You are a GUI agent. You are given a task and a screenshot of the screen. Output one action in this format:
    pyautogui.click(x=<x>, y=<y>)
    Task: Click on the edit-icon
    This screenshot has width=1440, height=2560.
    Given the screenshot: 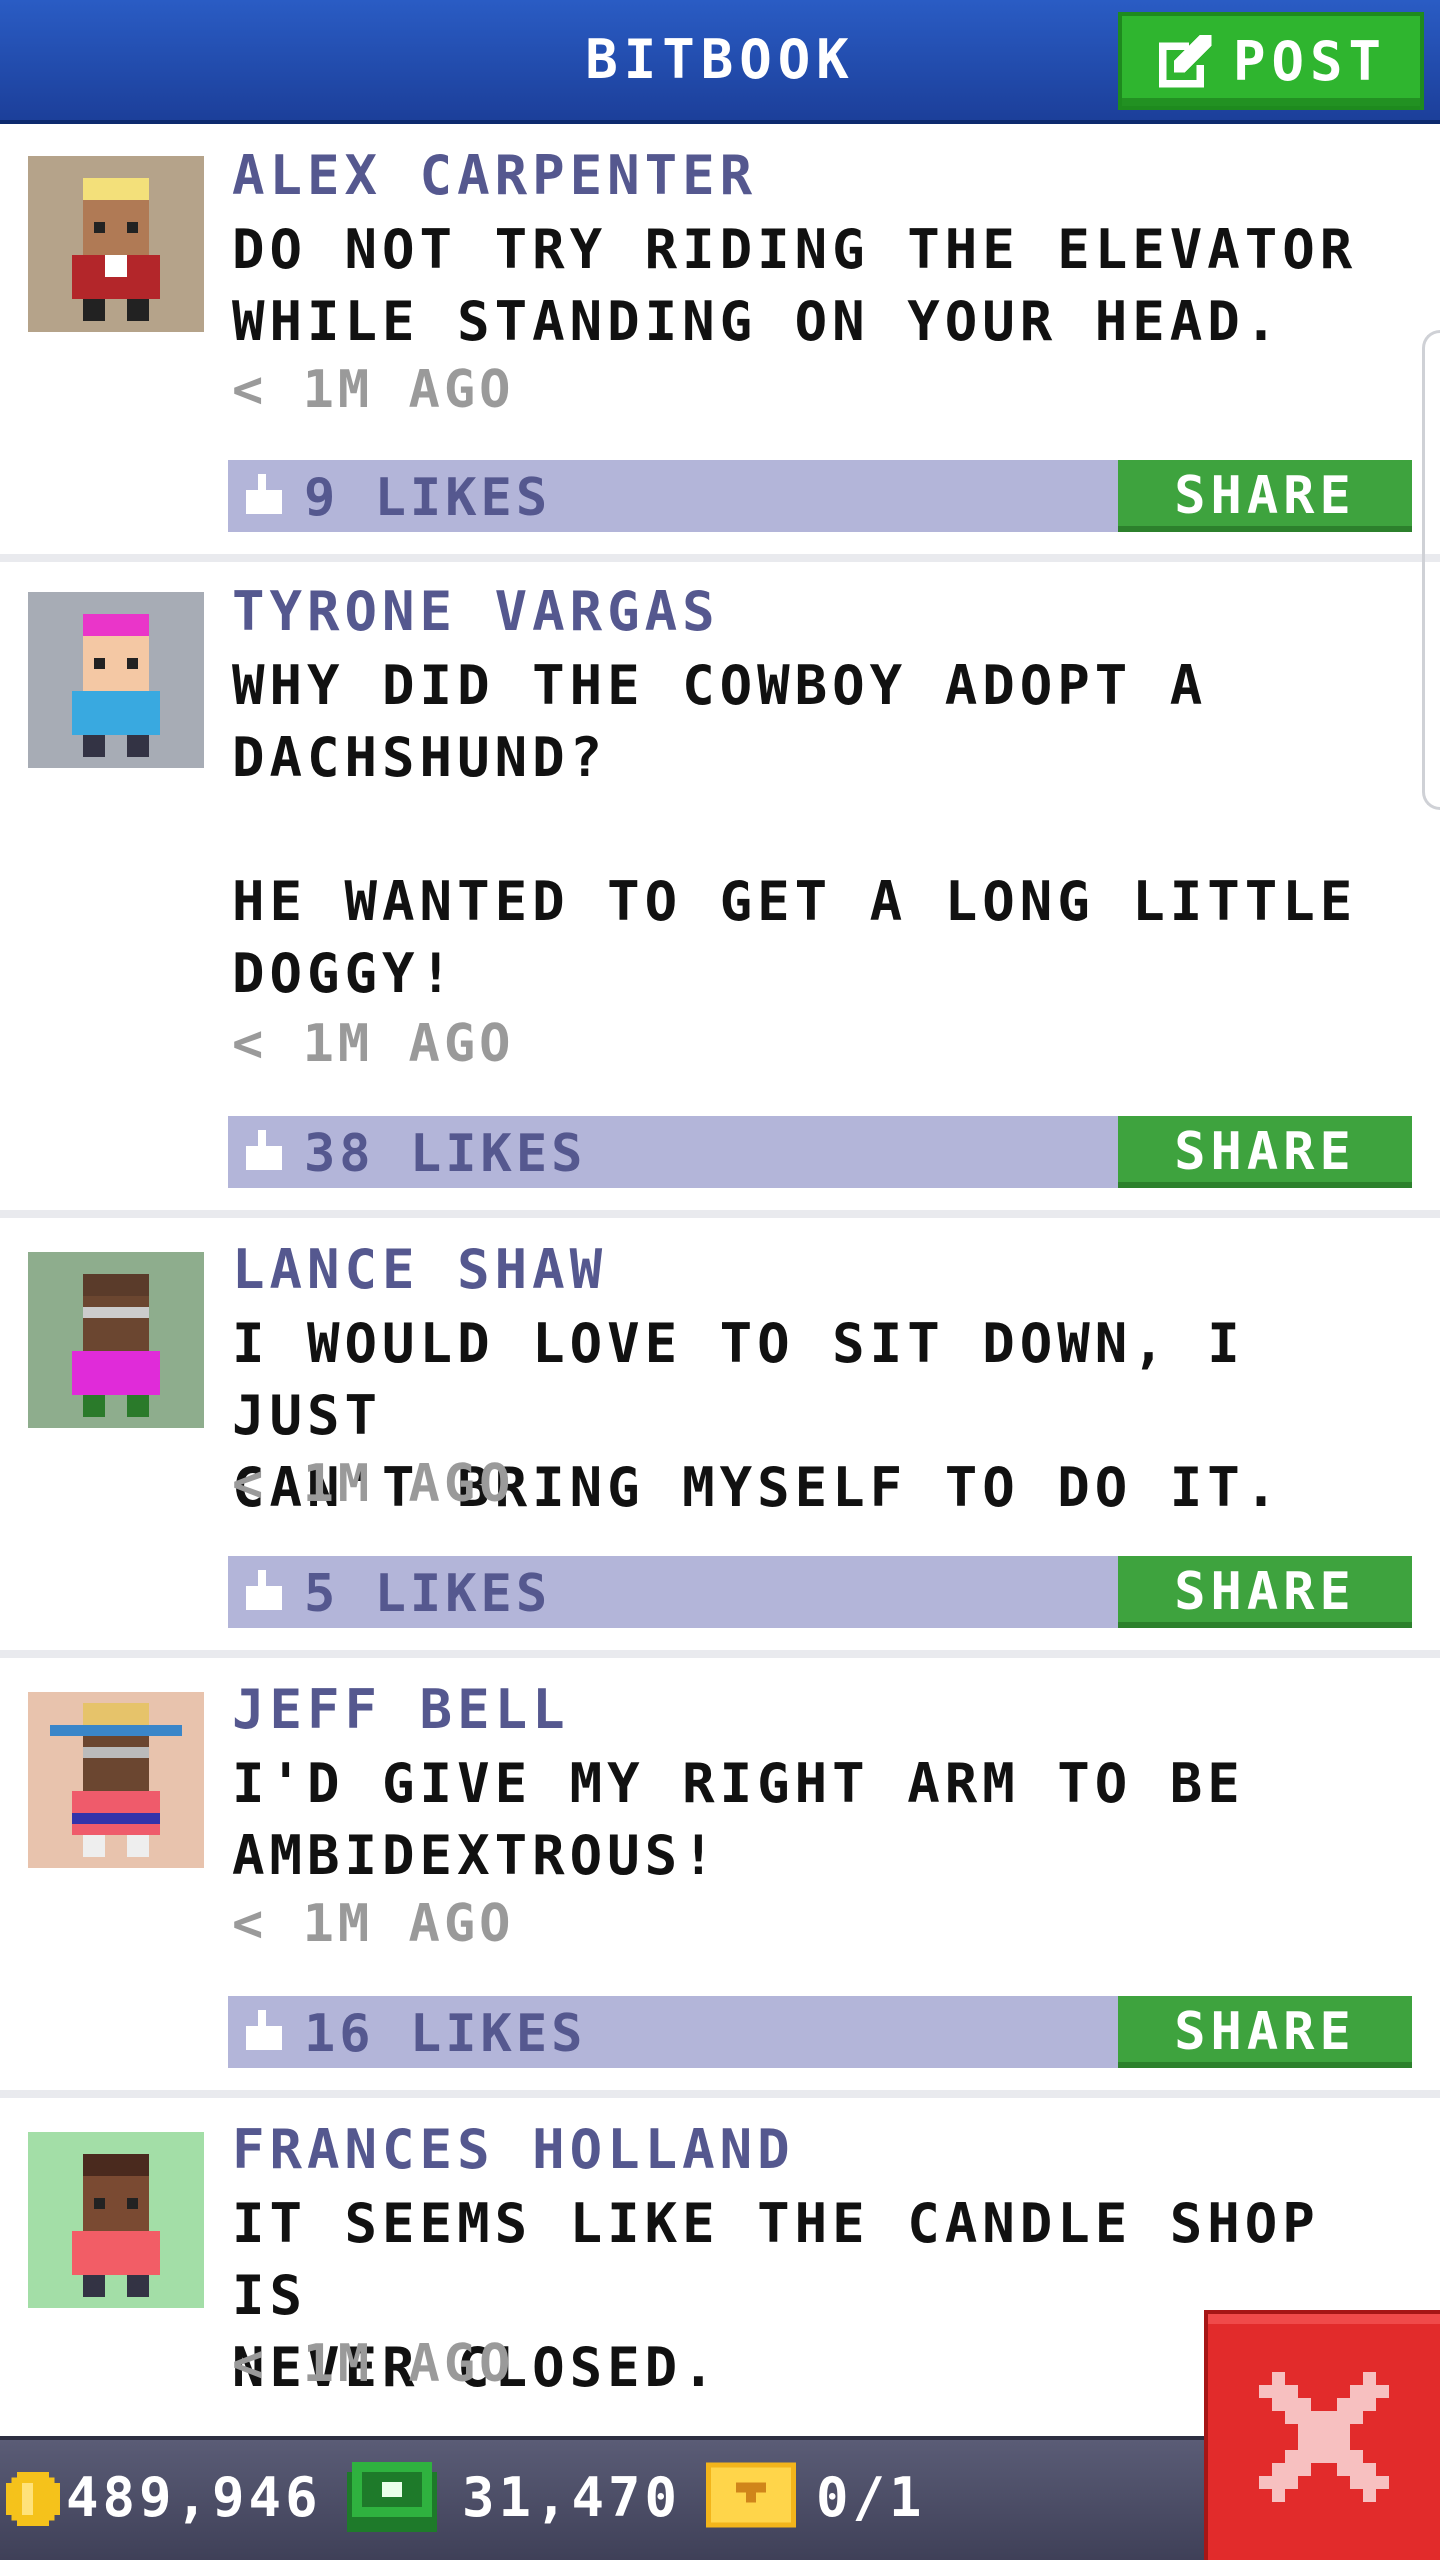 What is the action you would take?
    pyautogui.click(x=1185, y=61)
    